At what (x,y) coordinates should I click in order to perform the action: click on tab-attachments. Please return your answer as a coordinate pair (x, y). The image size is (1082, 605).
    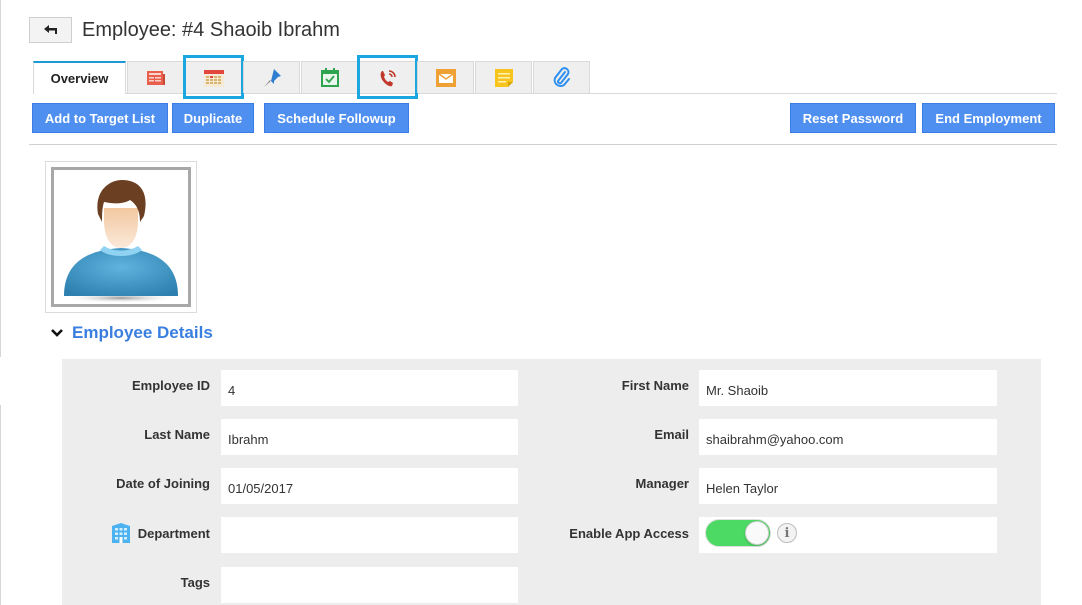
    Looking at the image, I should click on (561, 77).